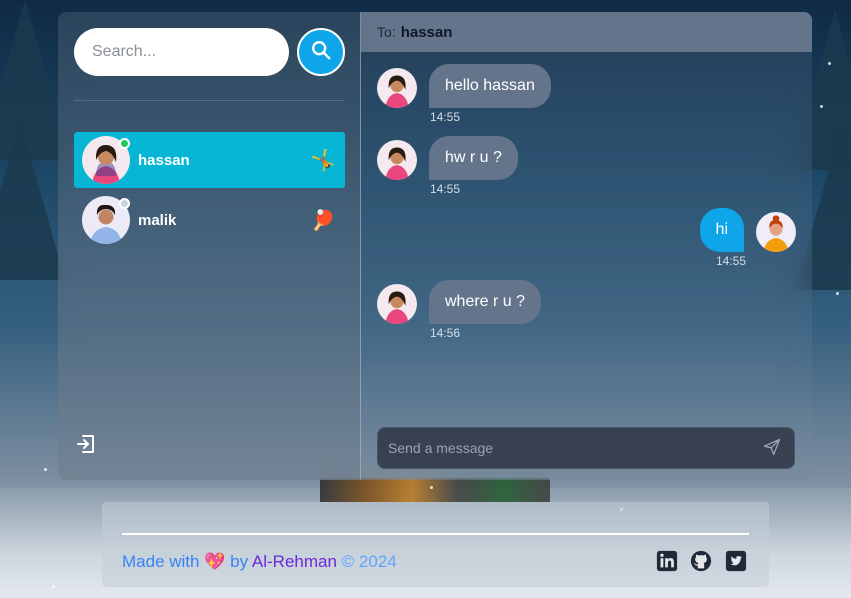 The width and height of the screenshot is (851, 598). I want to click on logout-icon, so click(86, 447).